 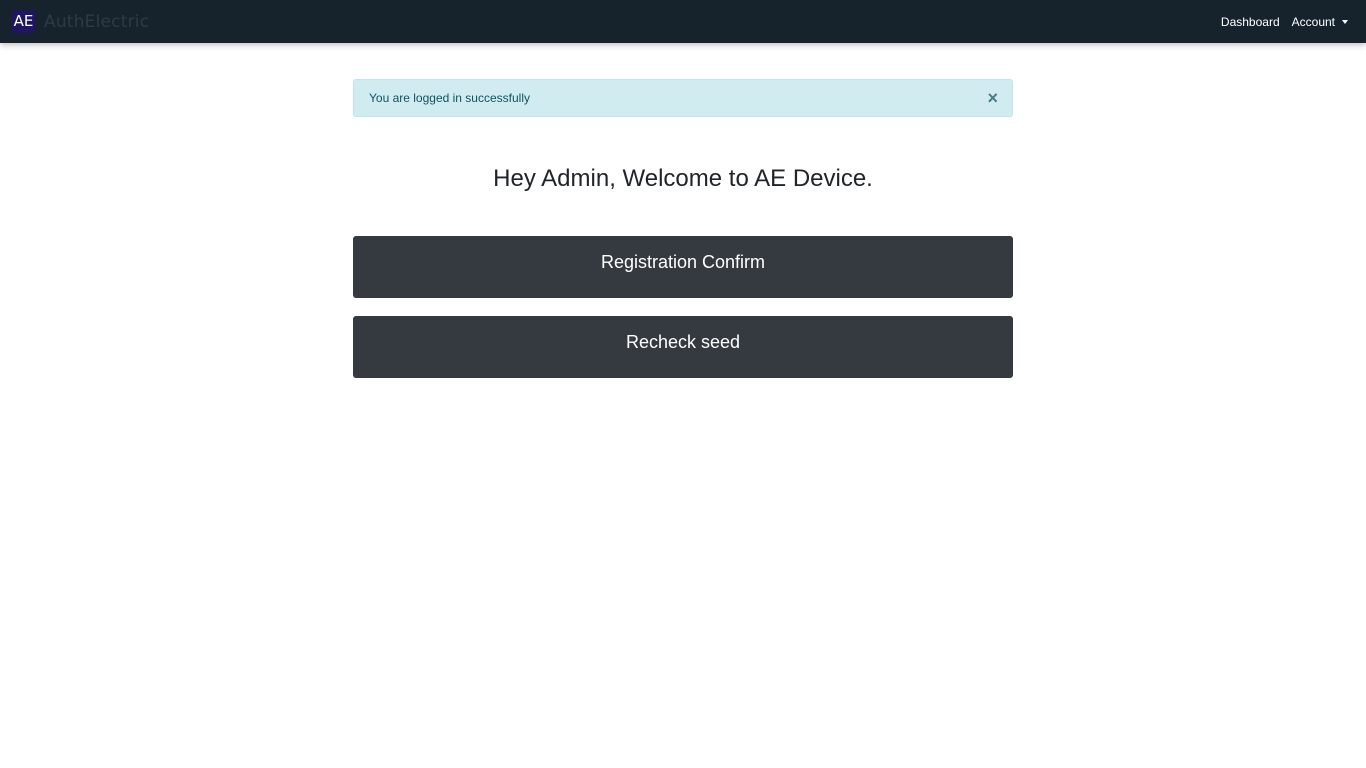 What do you see at coordinates (449, 98) in the screenshot?
I see `alert-message: You are logged in successfully` at bounding box center [449, 98].